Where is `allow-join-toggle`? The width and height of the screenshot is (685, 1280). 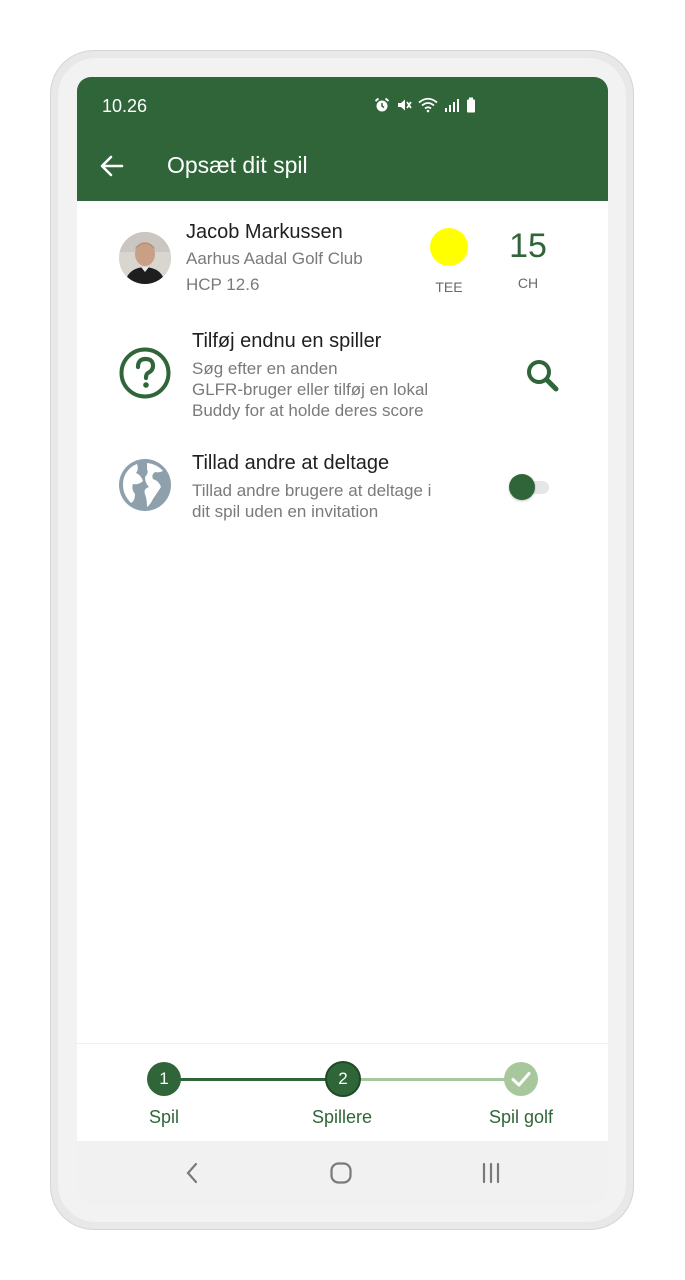 allow-join-toggle is located at coordinates (531, 487).